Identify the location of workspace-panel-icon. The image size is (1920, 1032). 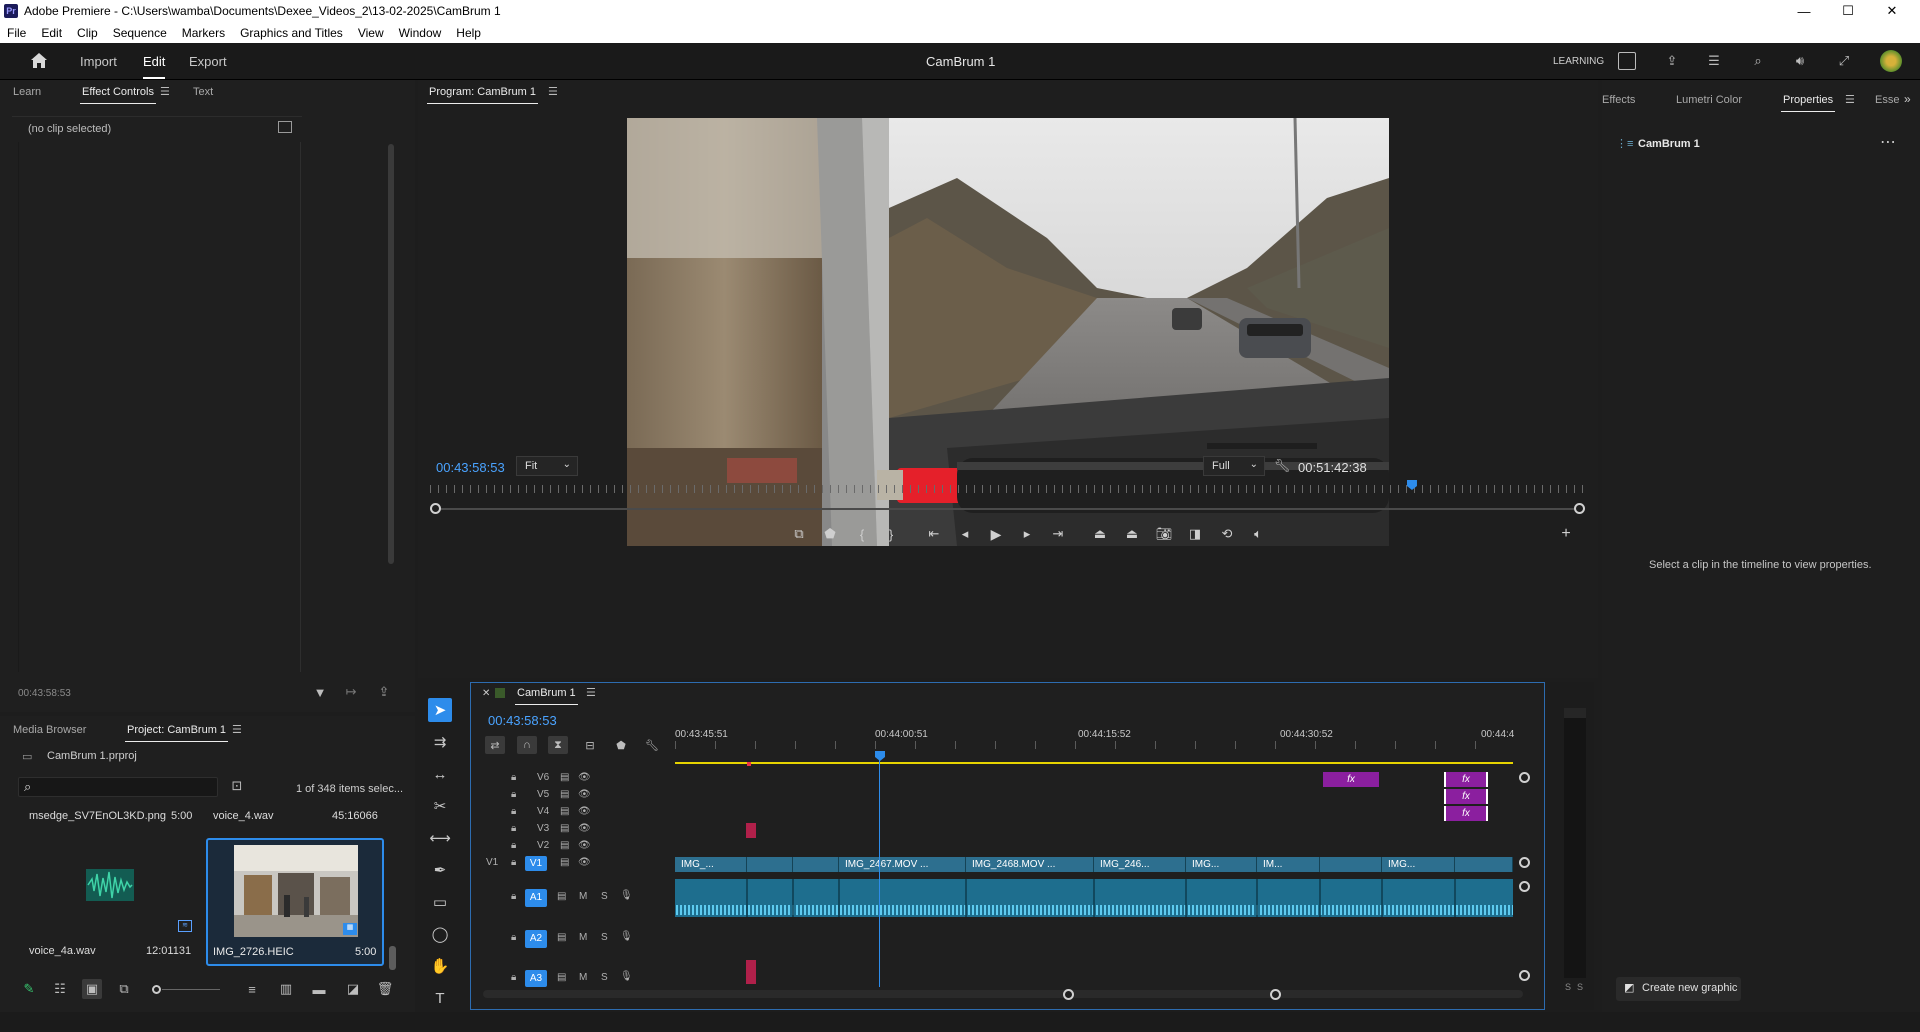
(1627, 61).